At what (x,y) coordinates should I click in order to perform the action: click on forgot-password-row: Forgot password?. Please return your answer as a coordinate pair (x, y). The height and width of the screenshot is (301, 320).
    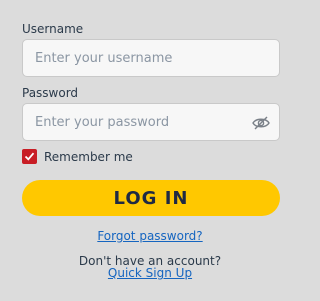
    Looking at the image, I should click on (150, 236).